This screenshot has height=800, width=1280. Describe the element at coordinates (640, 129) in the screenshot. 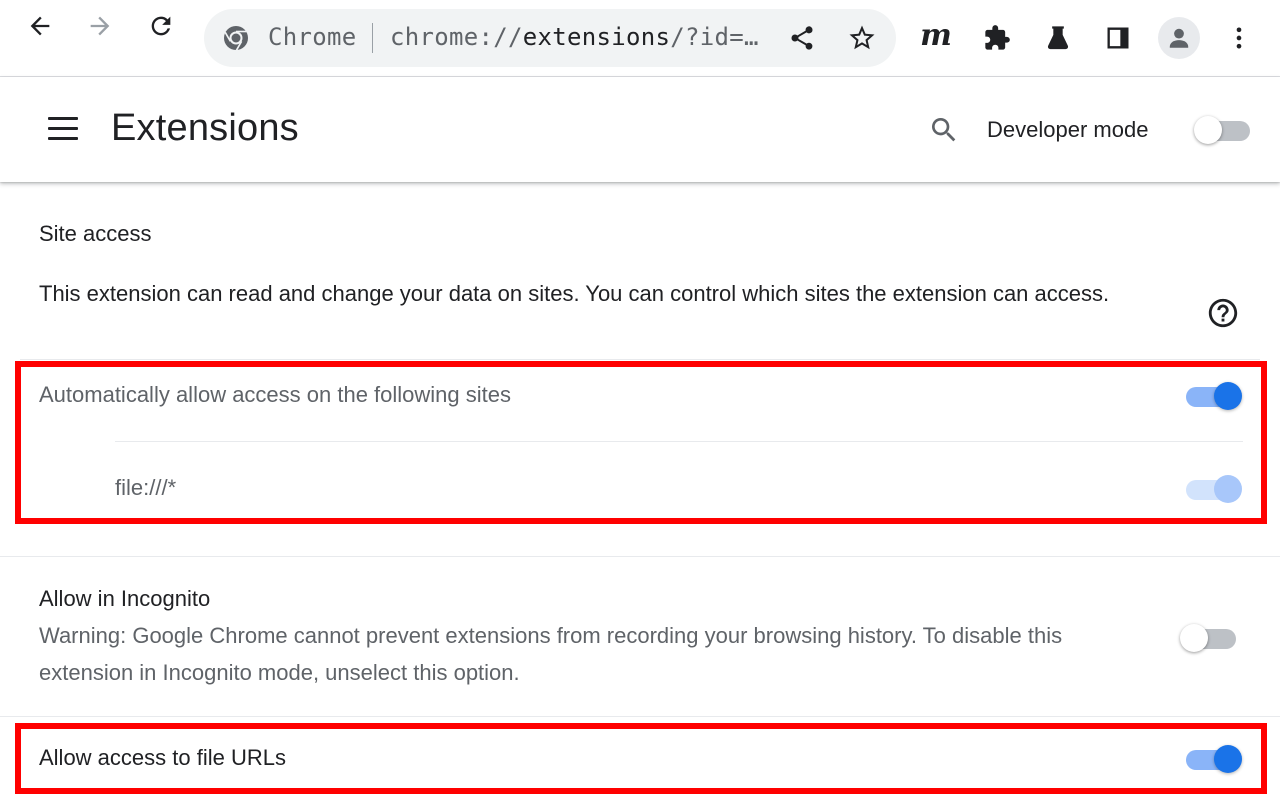

I see `extensions-header: Extensions Developer mode` at that location.